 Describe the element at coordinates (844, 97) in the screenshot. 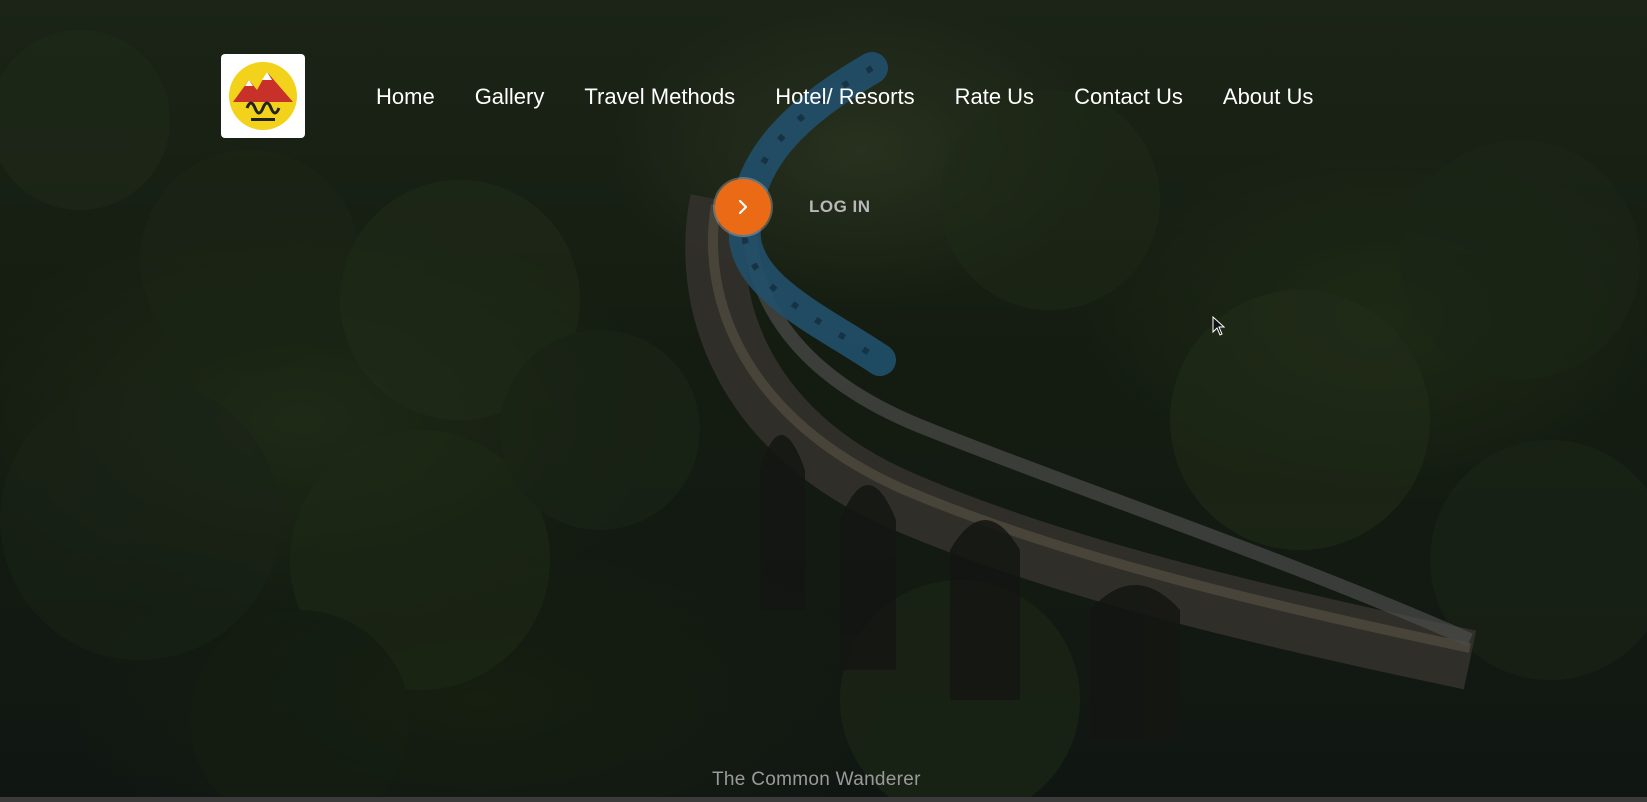

I see `nav-hotel-resorts: Hotel/ Resorts` at that location.